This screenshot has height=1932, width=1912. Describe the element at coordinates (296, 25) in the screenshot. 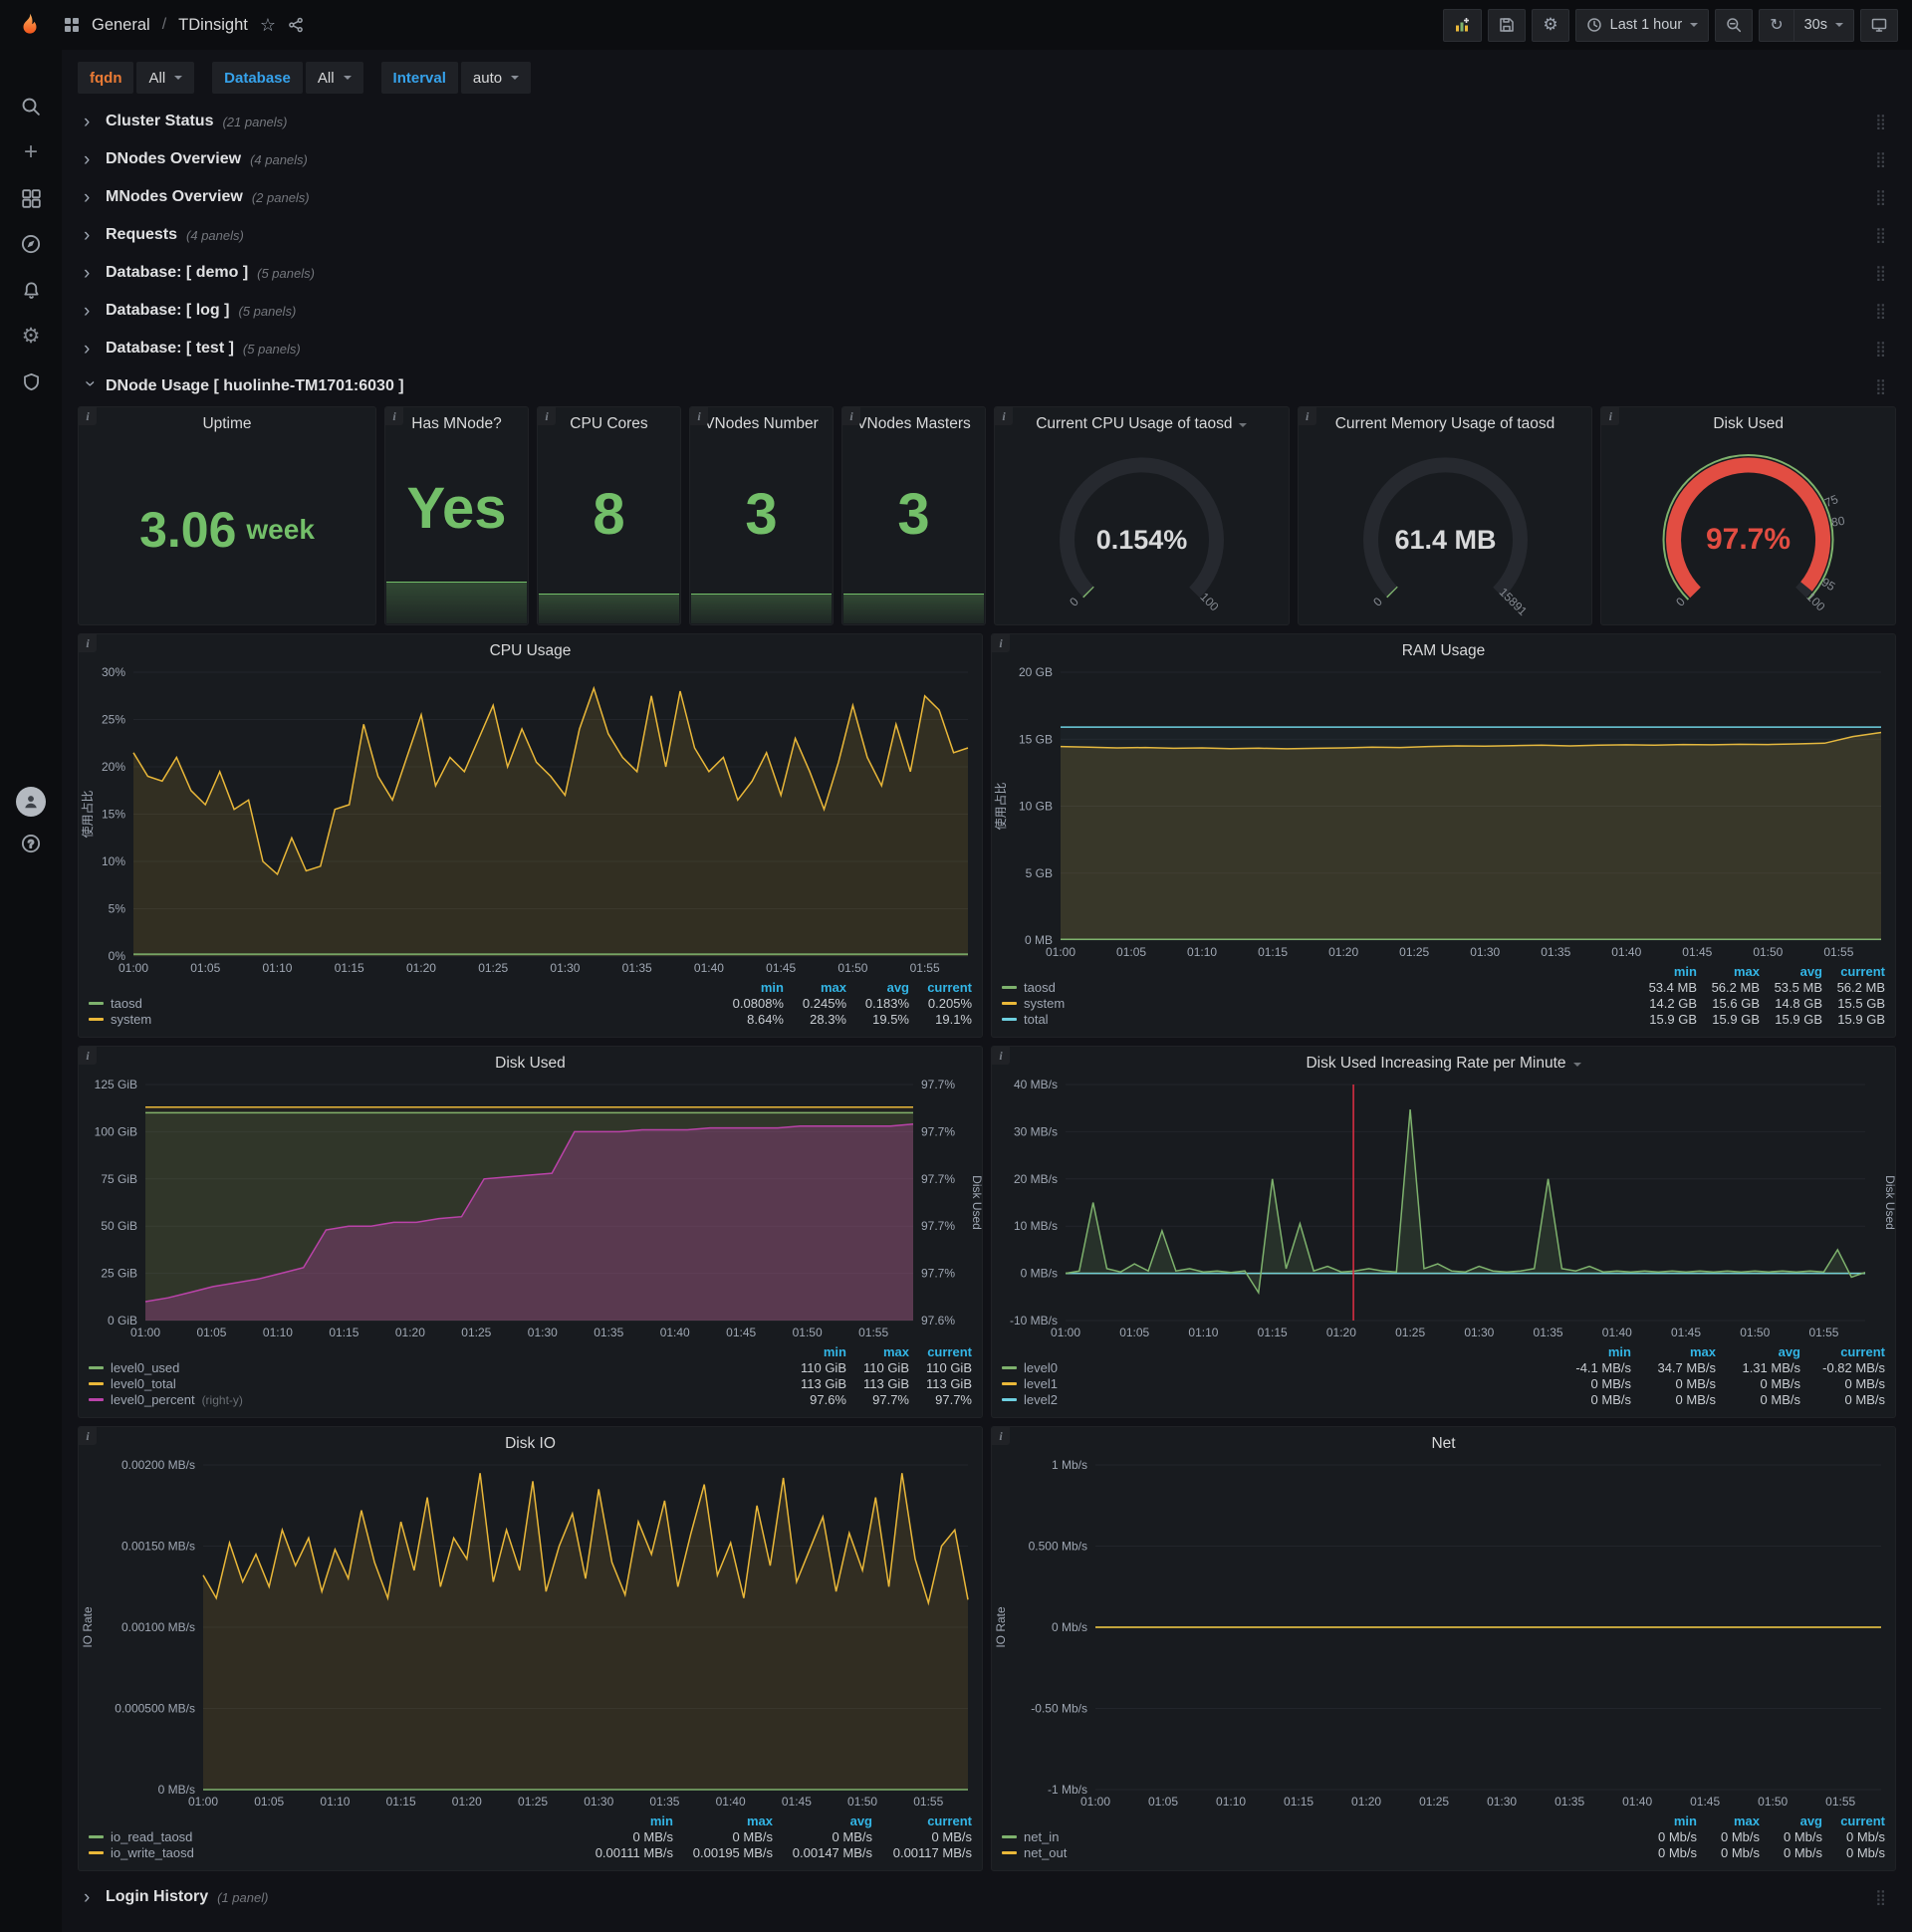

I see `share-icon` at that location.